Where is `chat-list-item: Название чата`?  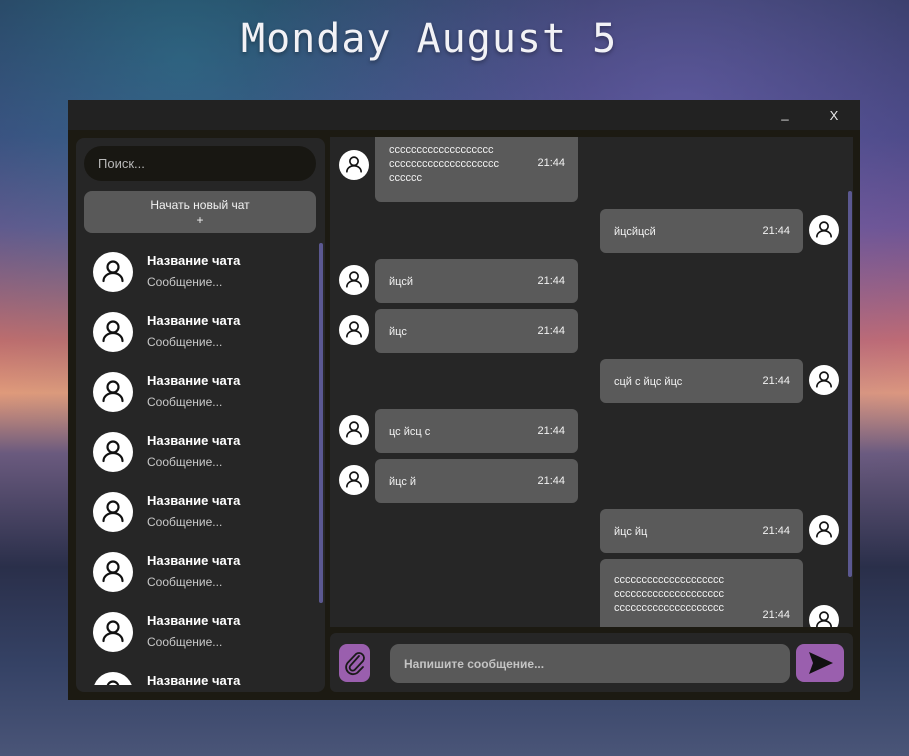 chat-list-item: Название чата is located at coordinates (197, 674).